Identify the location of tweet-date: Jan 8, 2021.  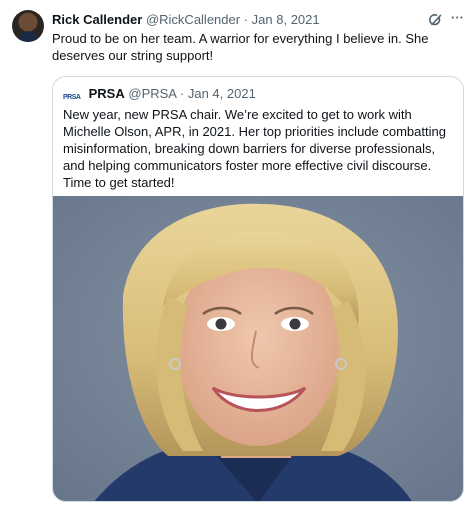
(286, 19).